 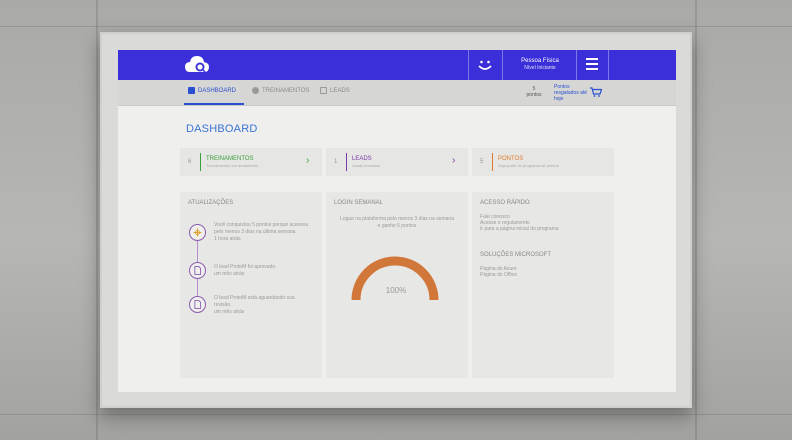 I want to click on page-title: DASHBOARD, so click(x=222, y=129).